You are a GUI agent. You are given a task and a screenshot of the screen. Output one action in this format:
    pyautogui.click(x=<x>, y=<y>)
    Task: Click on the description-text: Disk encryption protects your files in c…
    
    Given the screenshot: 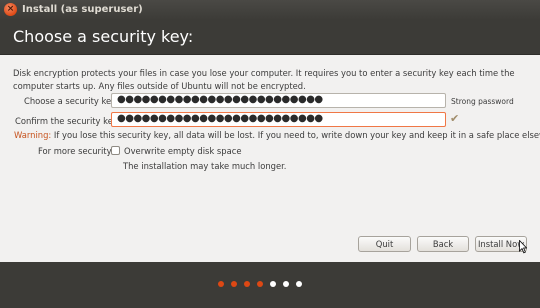 What is the action you would take?
    pyautogui.click(x=264, y=79)
    